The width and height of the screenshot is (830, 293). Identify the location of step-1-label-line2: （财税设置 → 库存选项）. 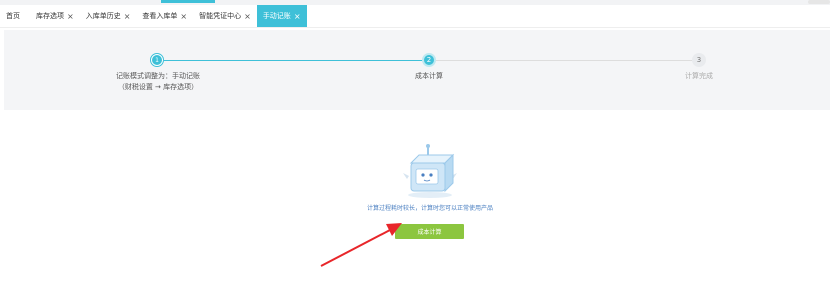
(158, 87).